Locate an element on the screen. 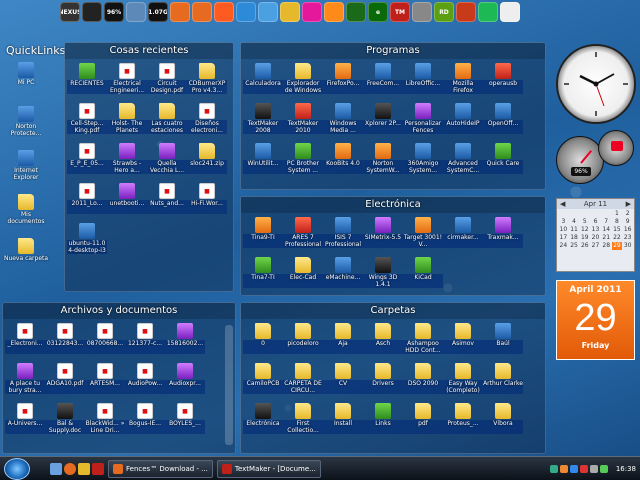 This screenshot has width=640, height=480. calendar-day: 4 is located at coordinates (574, 222).